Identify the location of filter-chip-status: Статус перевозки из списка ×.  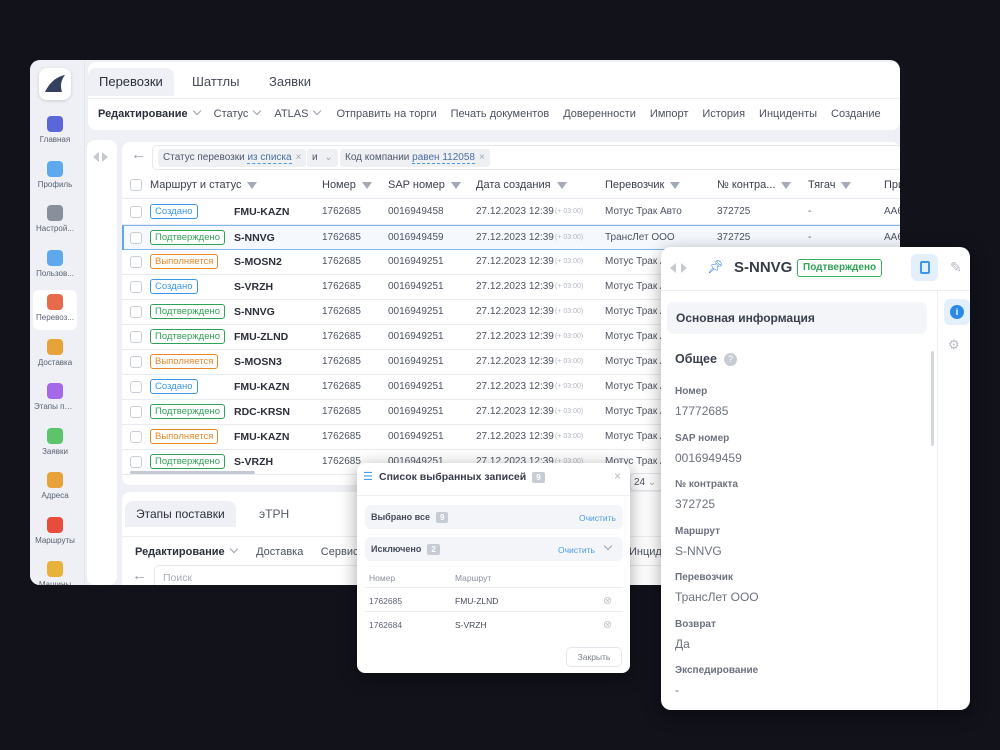
(232, 158).